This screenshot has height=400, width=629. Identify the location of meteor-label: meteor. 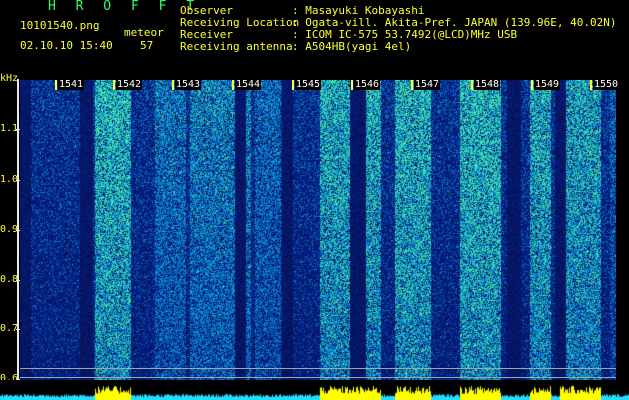
(144, 32).